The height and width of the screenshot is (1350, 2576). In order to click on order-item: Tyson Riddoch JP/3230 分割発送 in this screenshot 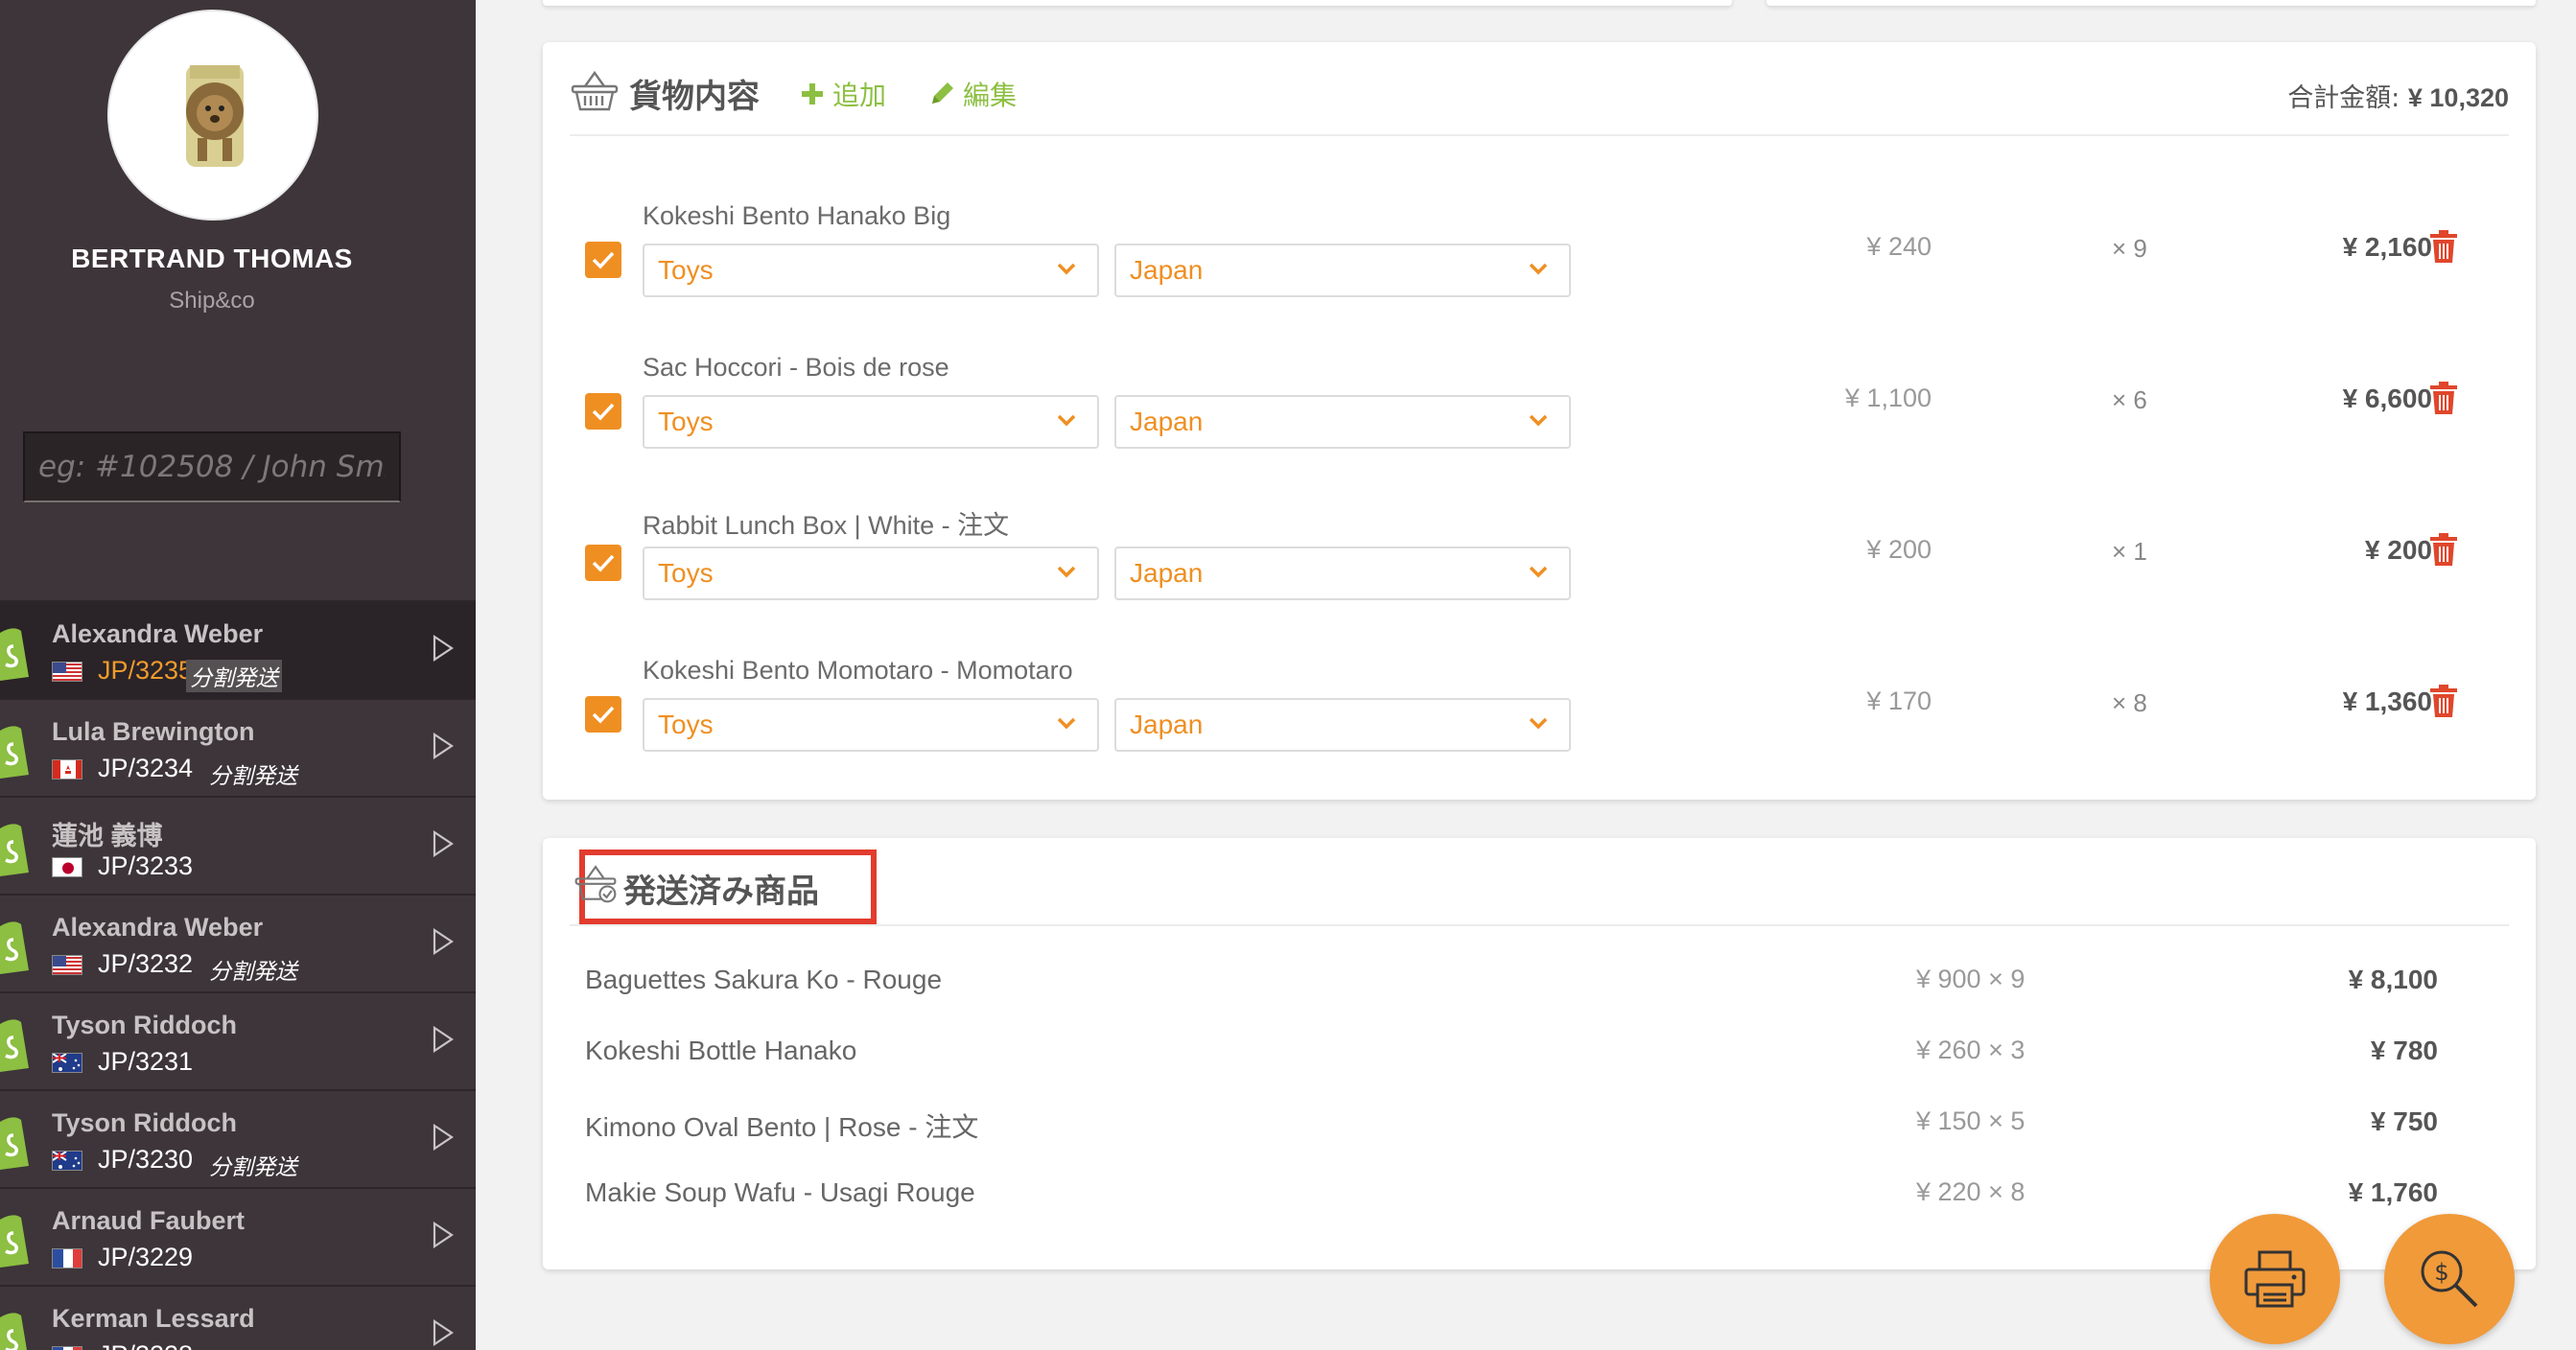, I will do `click(238, 1138)`.